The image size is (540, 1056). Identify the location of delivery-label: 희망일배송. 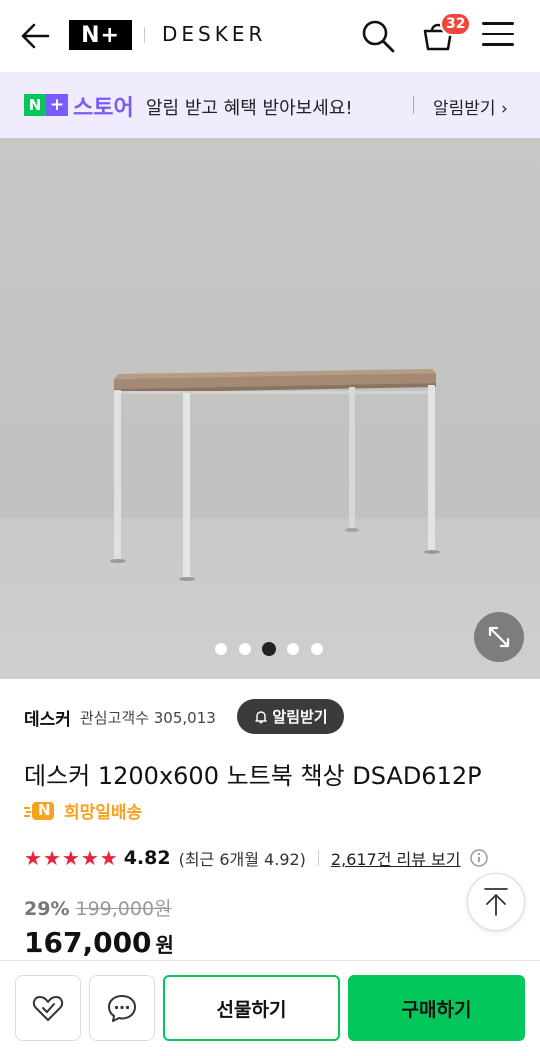
(103, 813).